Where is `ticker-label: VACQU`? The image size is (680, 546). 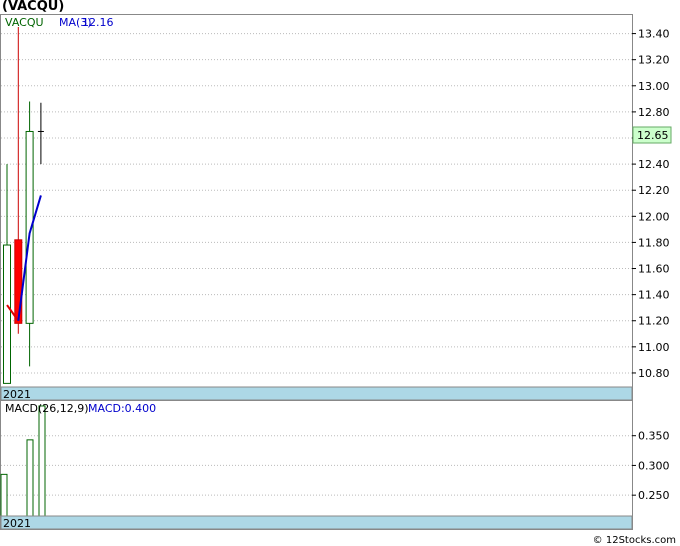 ticker-label: VACQU is located at coordinates (24, 22).